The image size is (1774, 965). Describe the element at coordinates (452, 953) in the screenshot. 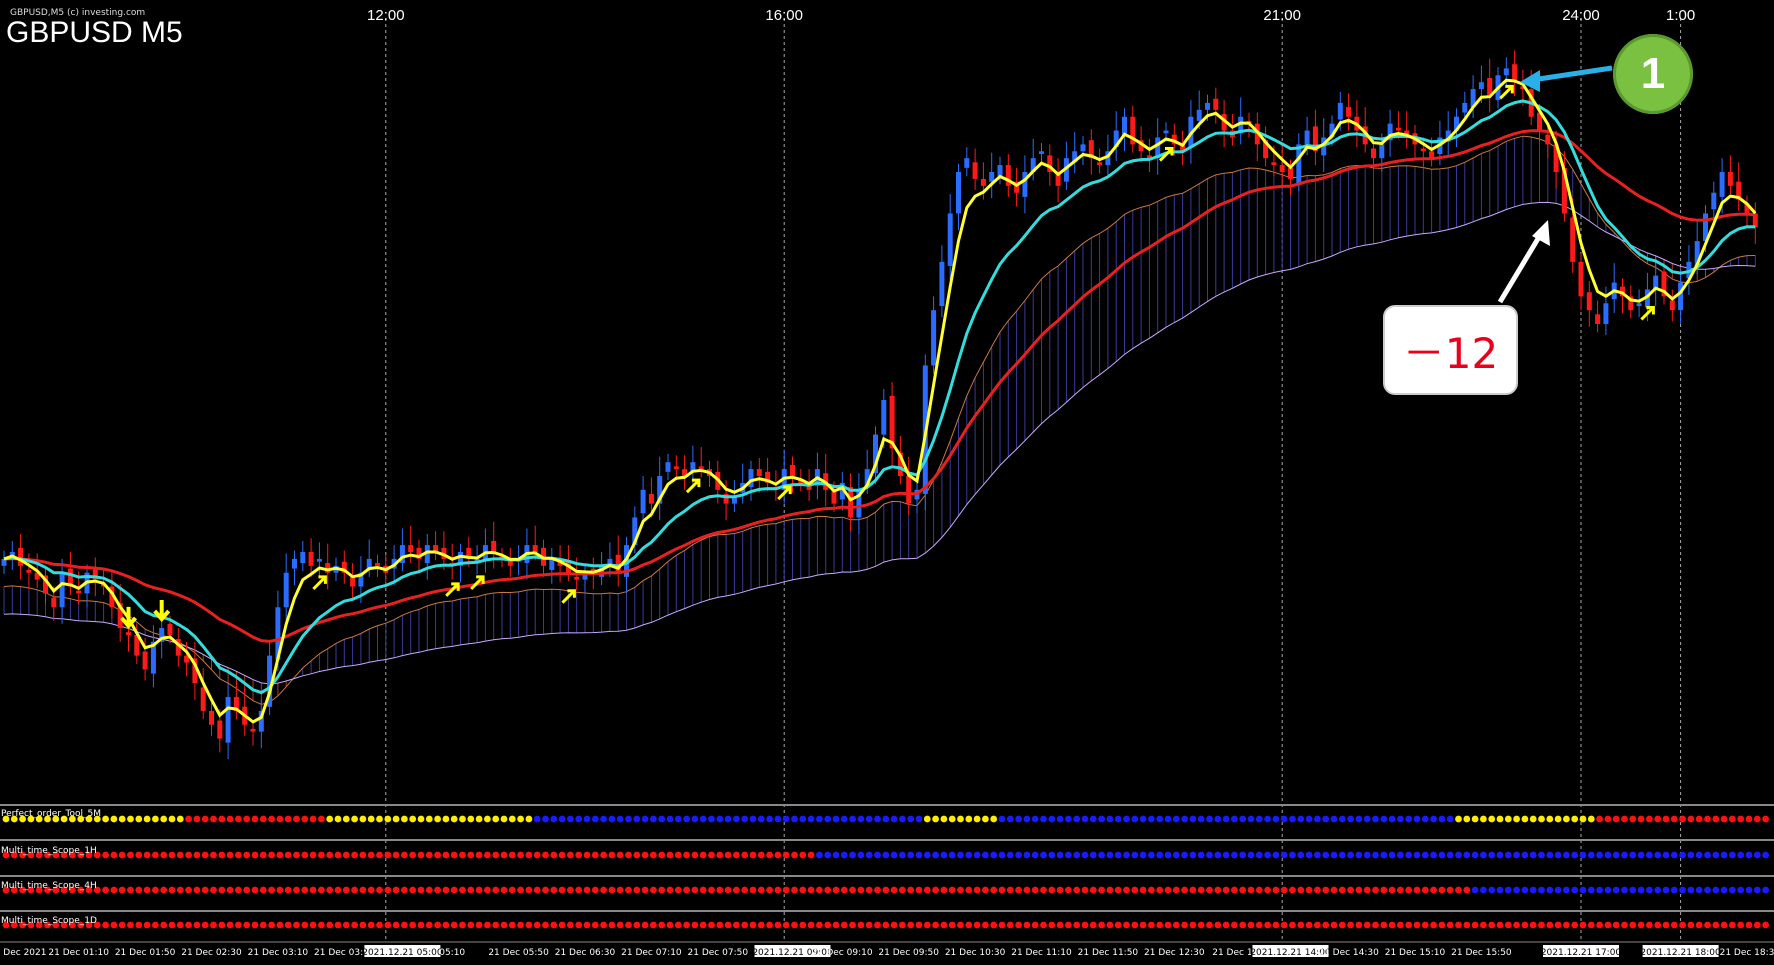

I see `bottom-axis-label: 05:10` at that location.